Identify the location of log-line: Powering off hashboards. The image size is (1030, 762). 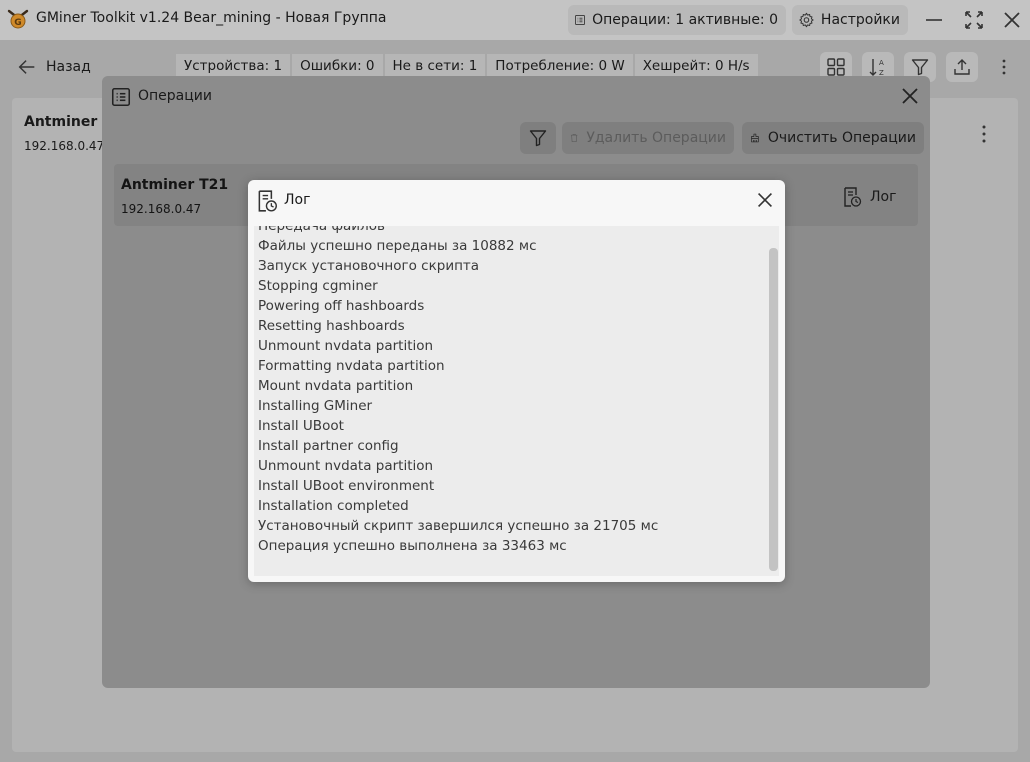
(341, 306).